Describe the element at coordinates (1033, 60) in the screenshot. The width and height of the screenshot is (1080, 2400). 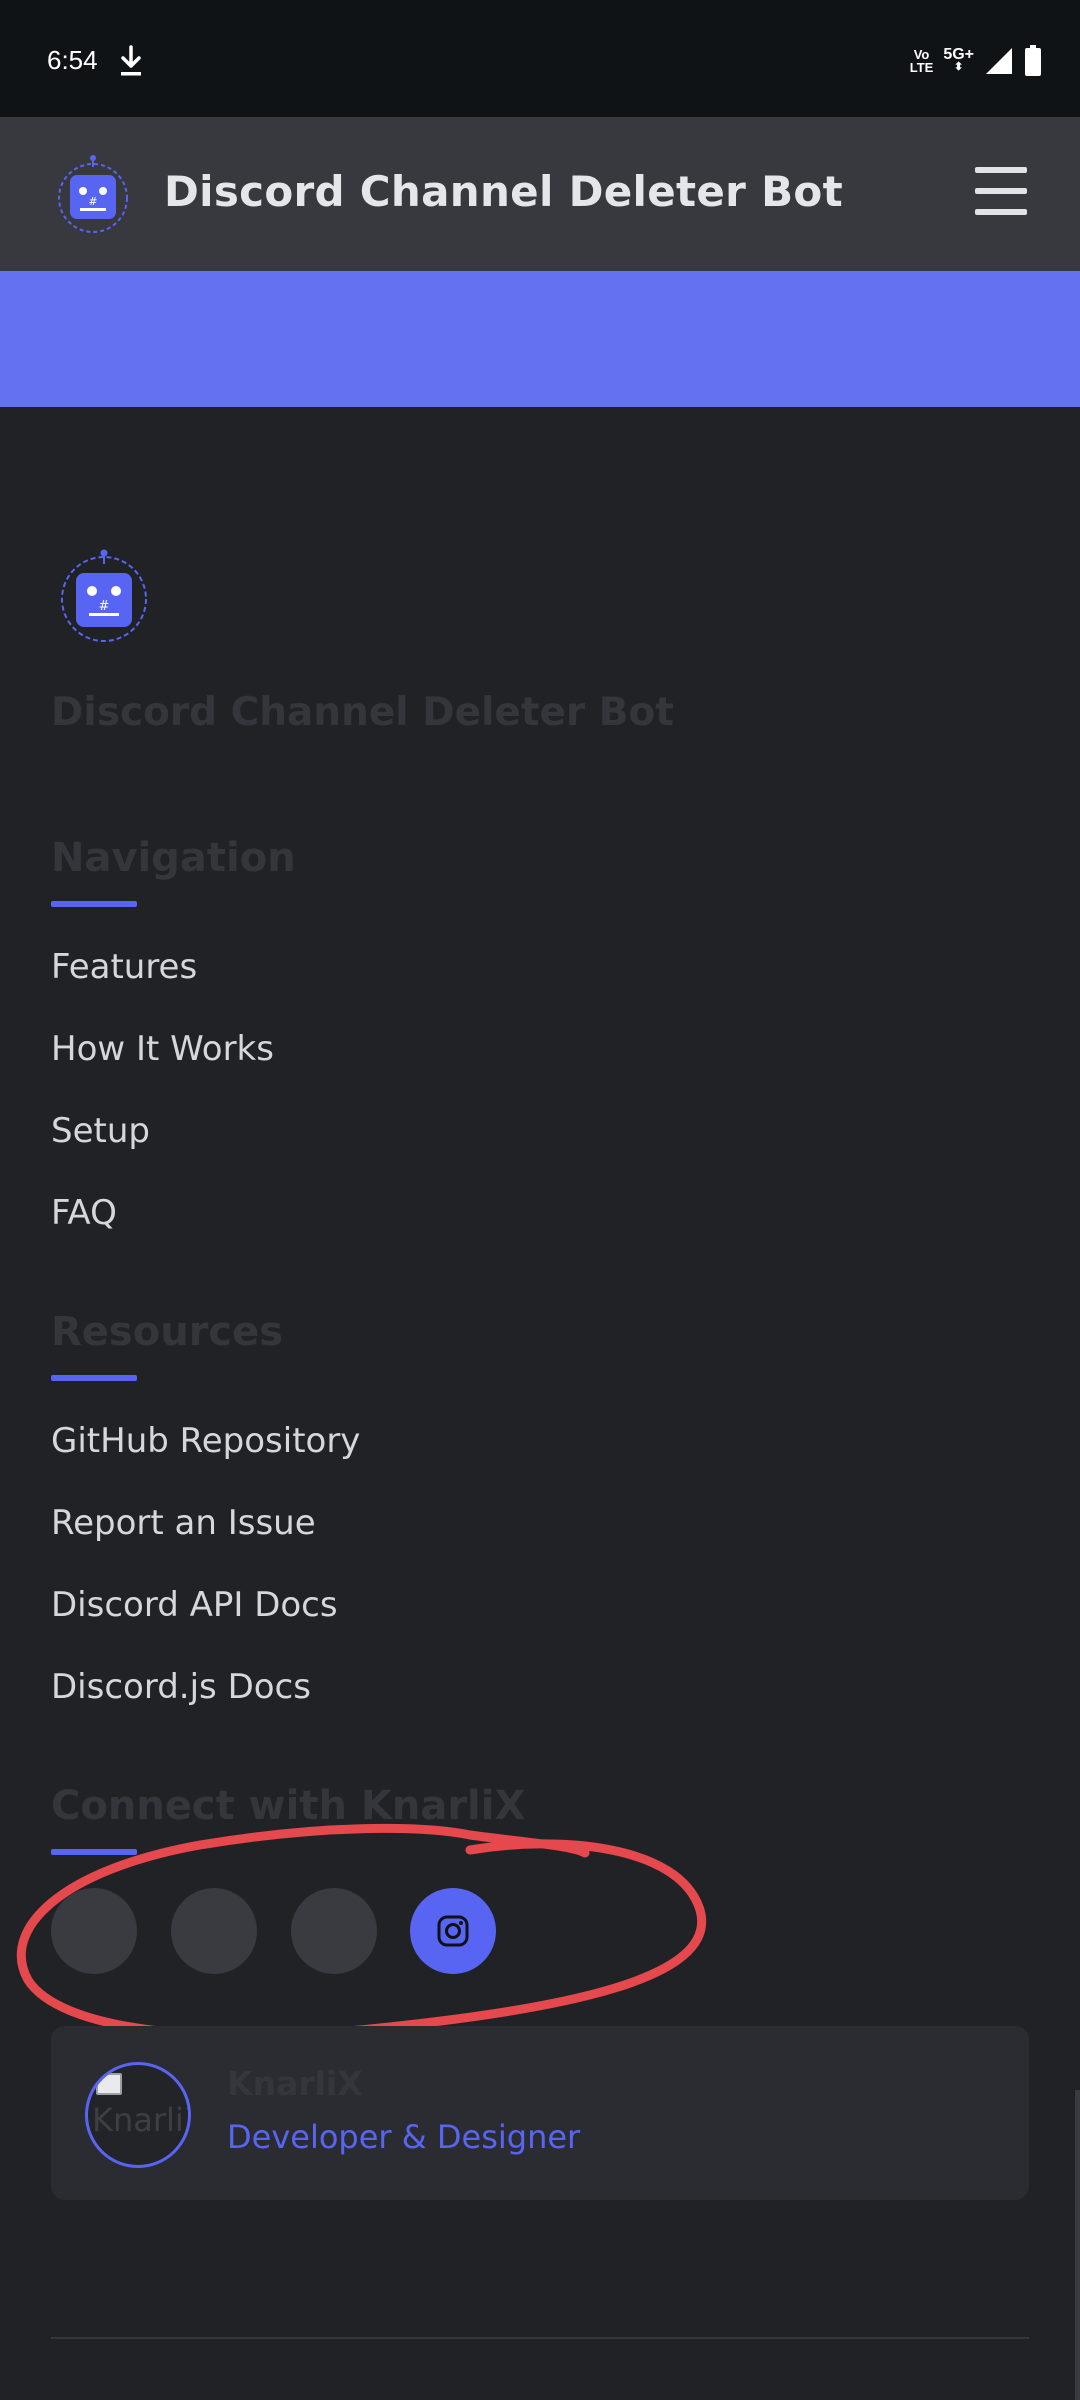
I see `battery-icon` at that location.